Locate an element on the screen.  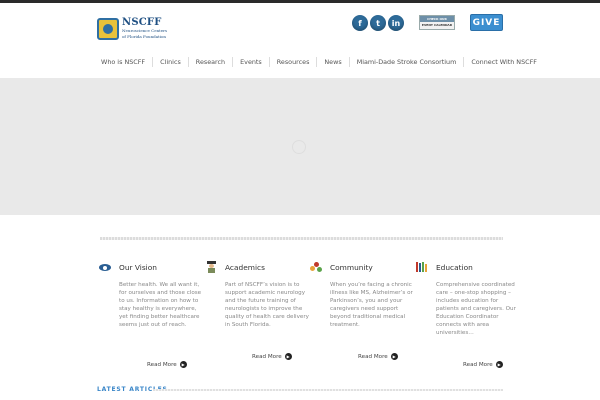
twitter-icon: t is located at coordinates (378, 23).